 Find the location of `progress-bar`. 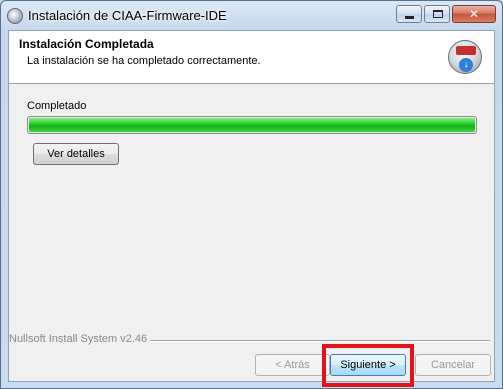

progress-bar is located at coordinates (252, 125).